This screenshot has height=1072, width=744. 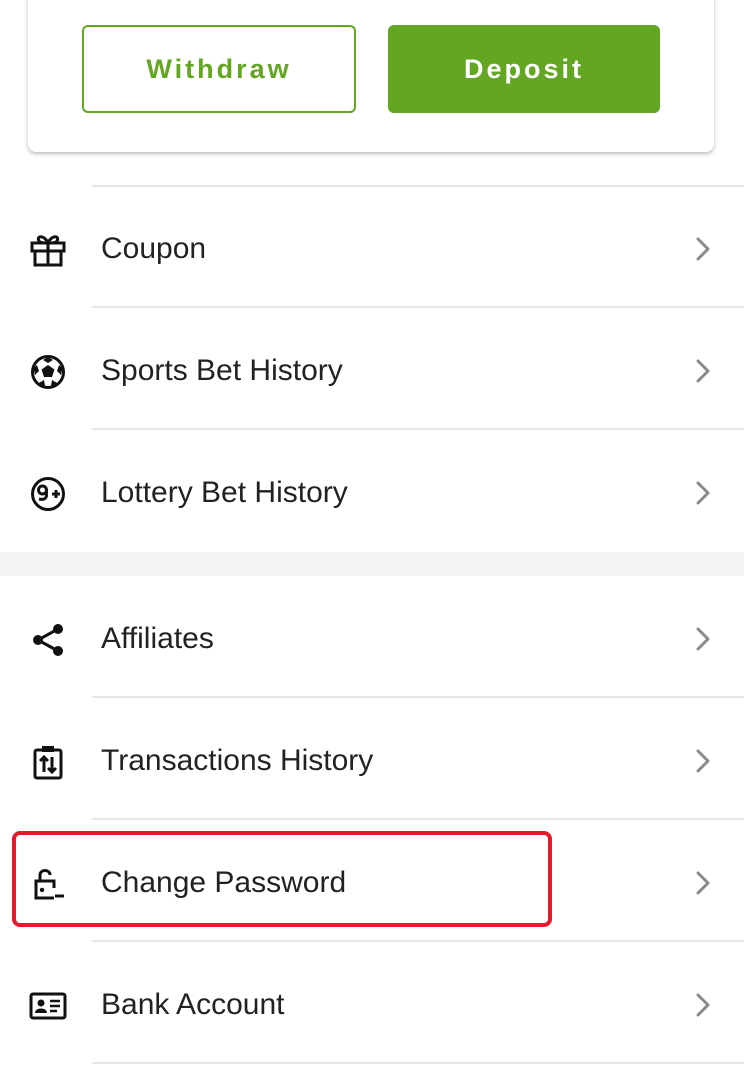 I want to click on share-icon, so click(x=48, y=640).